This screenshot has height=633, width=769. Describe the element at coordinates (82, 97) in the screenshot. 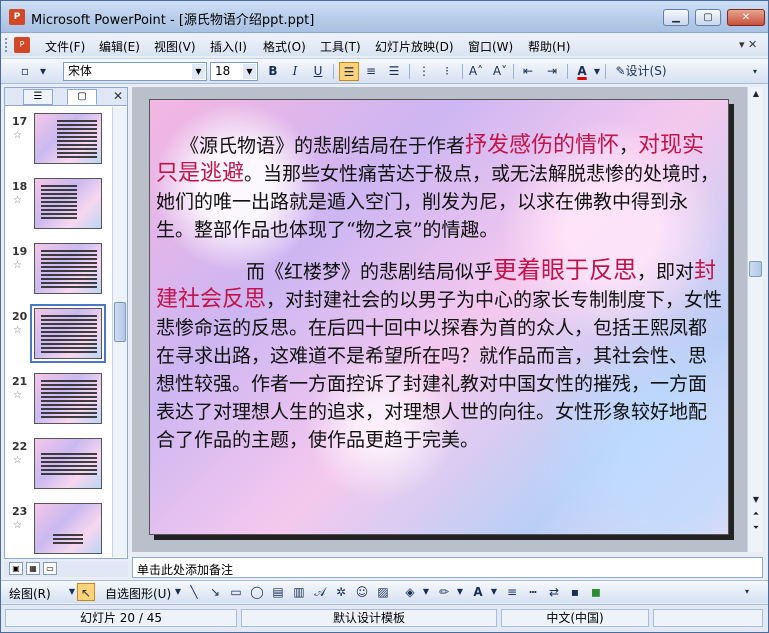

I see `slides-tab: ▢` at that location.